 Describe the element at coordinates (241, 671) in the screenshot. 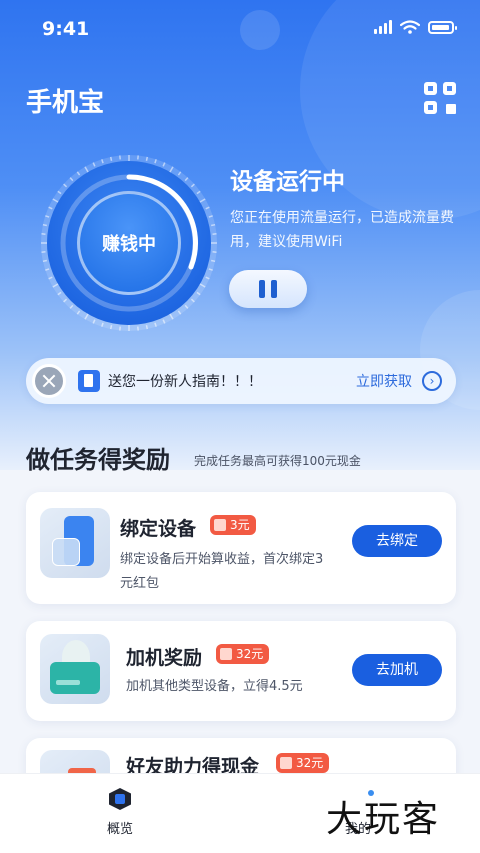

I see `task-card-add-device: 加机奖励 32元 加机其他类型设备，立得4.5元 去加机` at that location.